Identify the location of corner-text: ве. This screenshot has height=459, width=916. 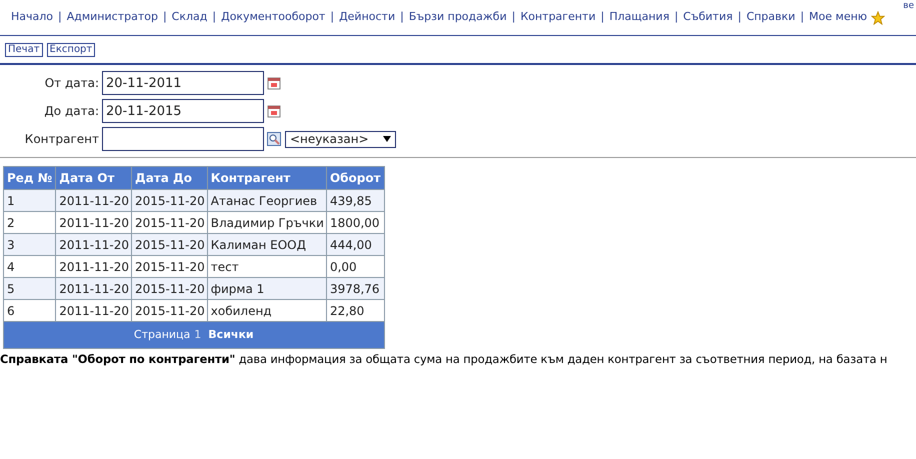
(908, 6).